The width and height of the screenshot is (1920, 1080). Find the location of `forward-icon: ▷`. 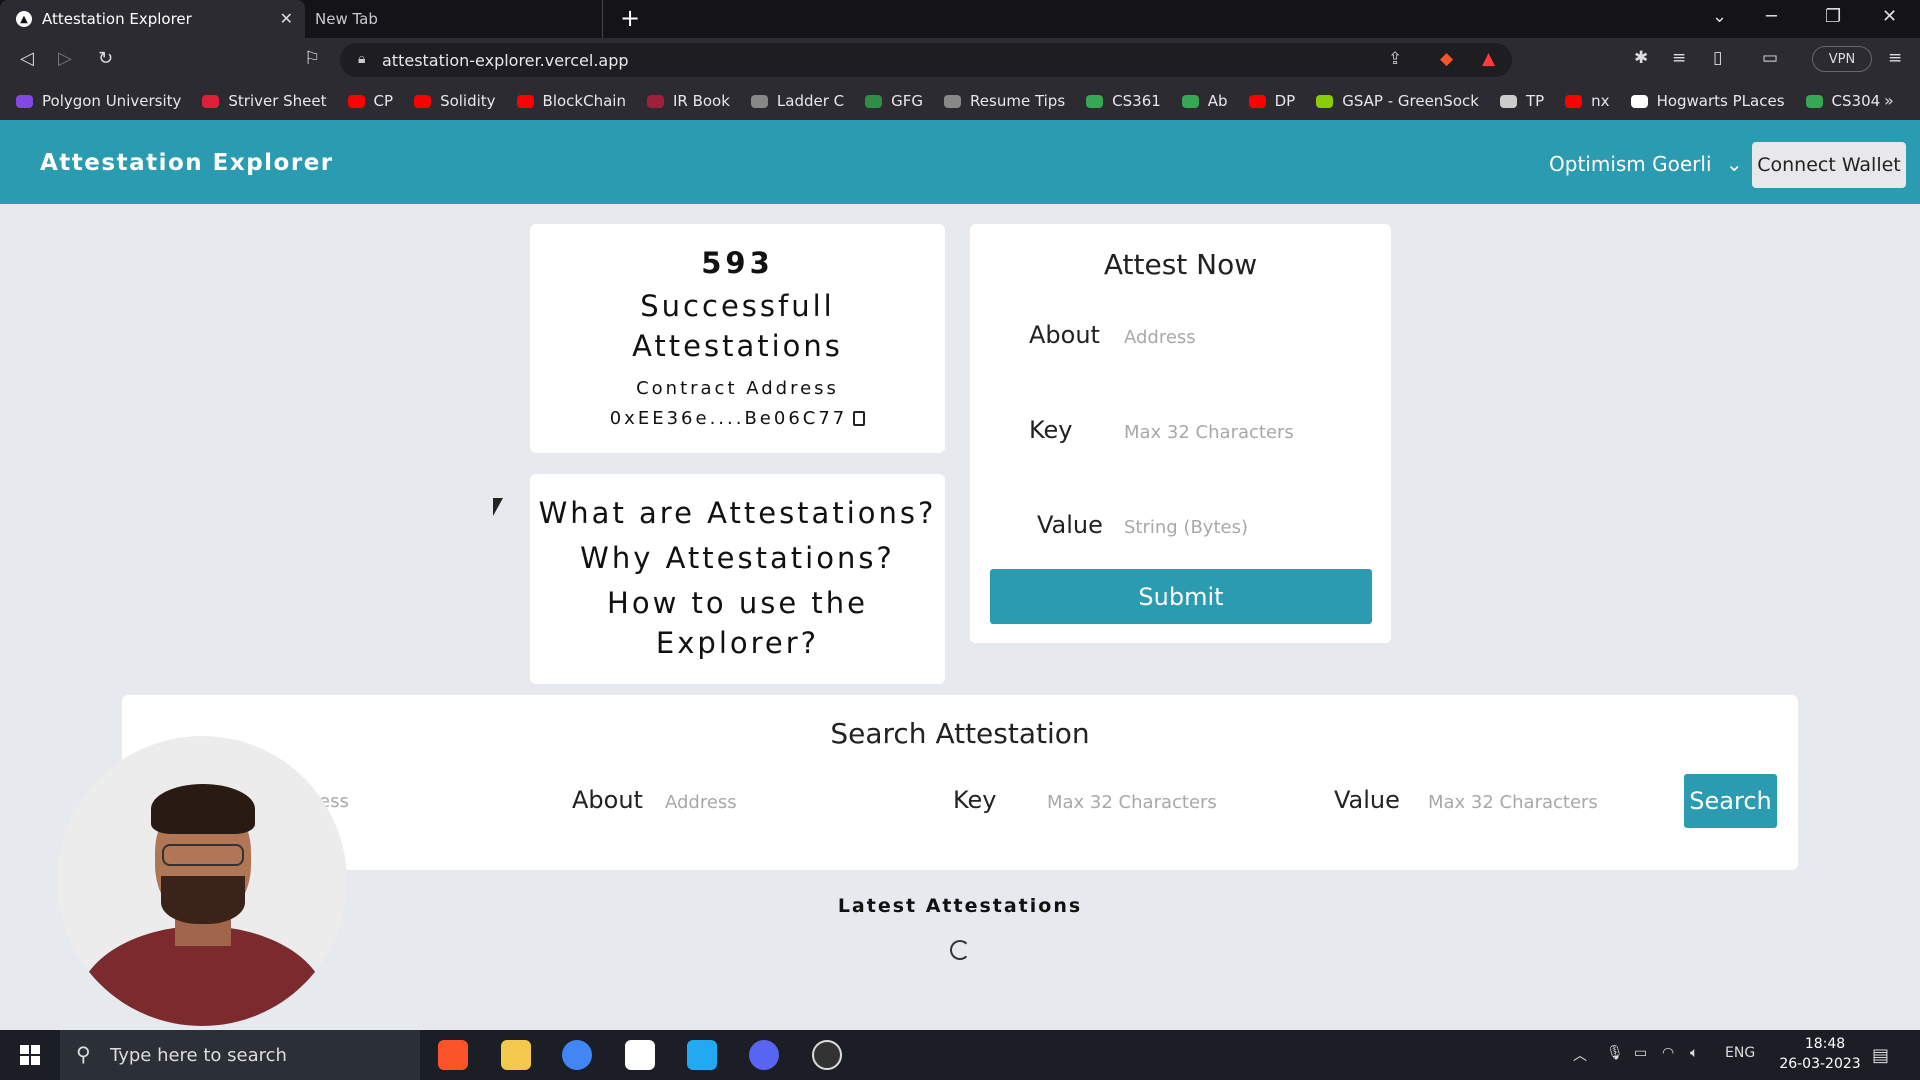

forward-icon: ▷ is located at coordinates (65, 58).